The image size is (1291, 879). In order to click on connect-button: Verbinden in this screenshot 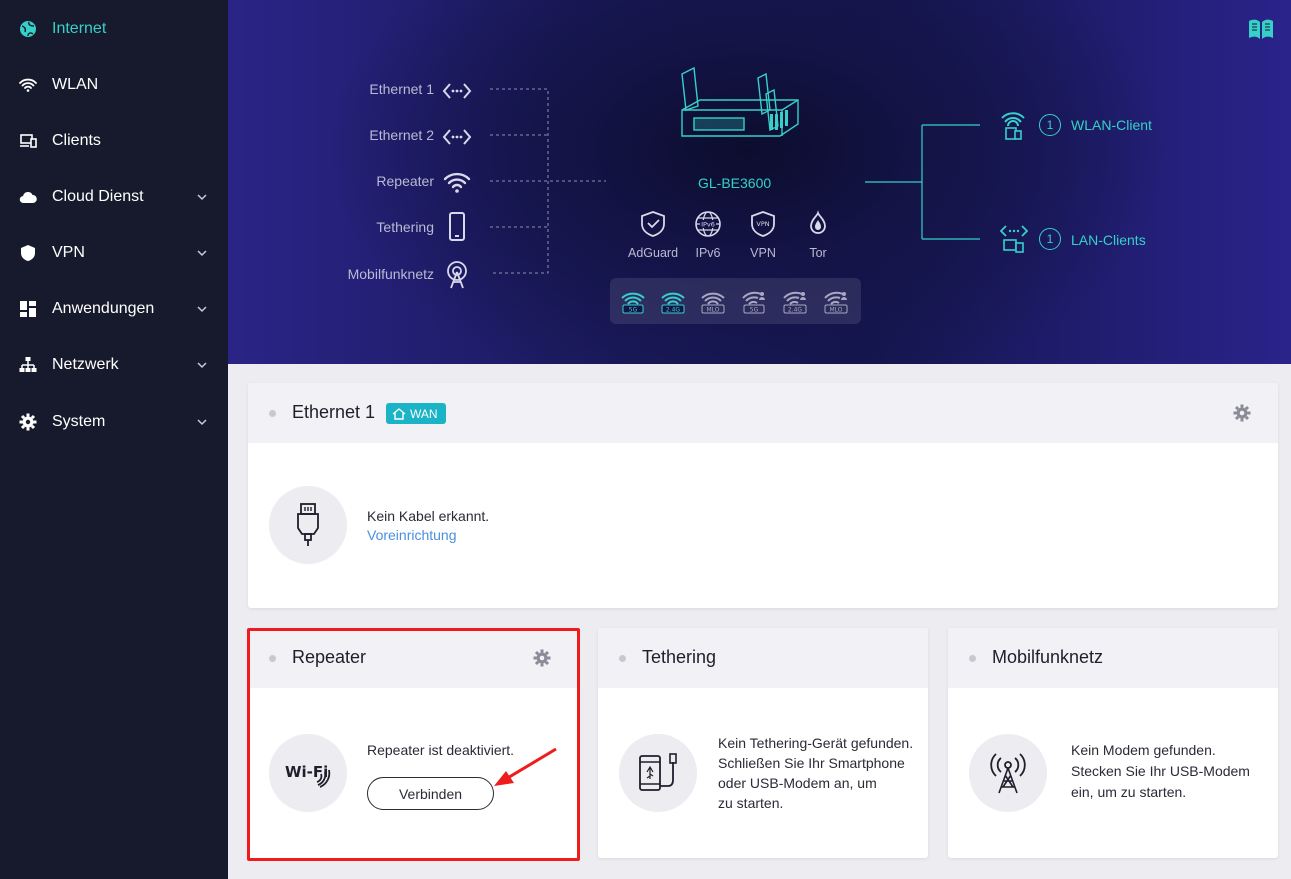, I will do `click(430, 793)`.